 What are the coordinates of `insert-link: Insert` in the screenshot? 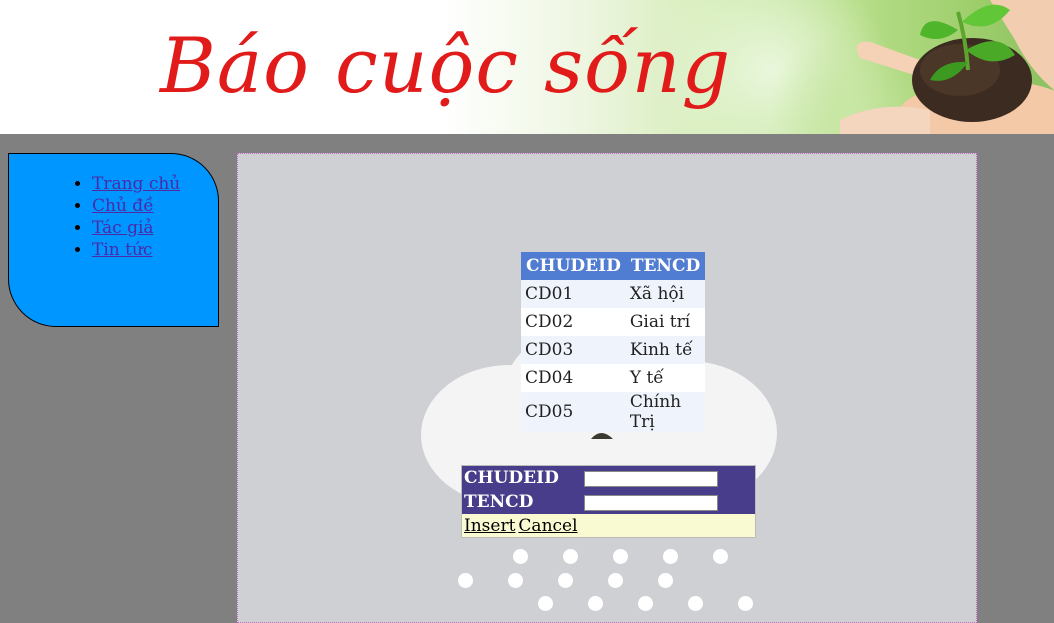 It's located at (489, 526).